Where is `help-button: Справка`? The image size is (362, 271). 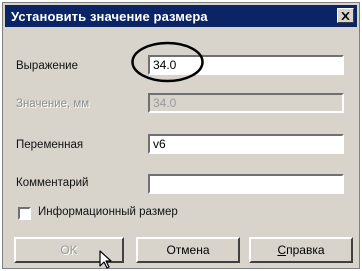
help-button: Справка is located at coordinates (301, 250).